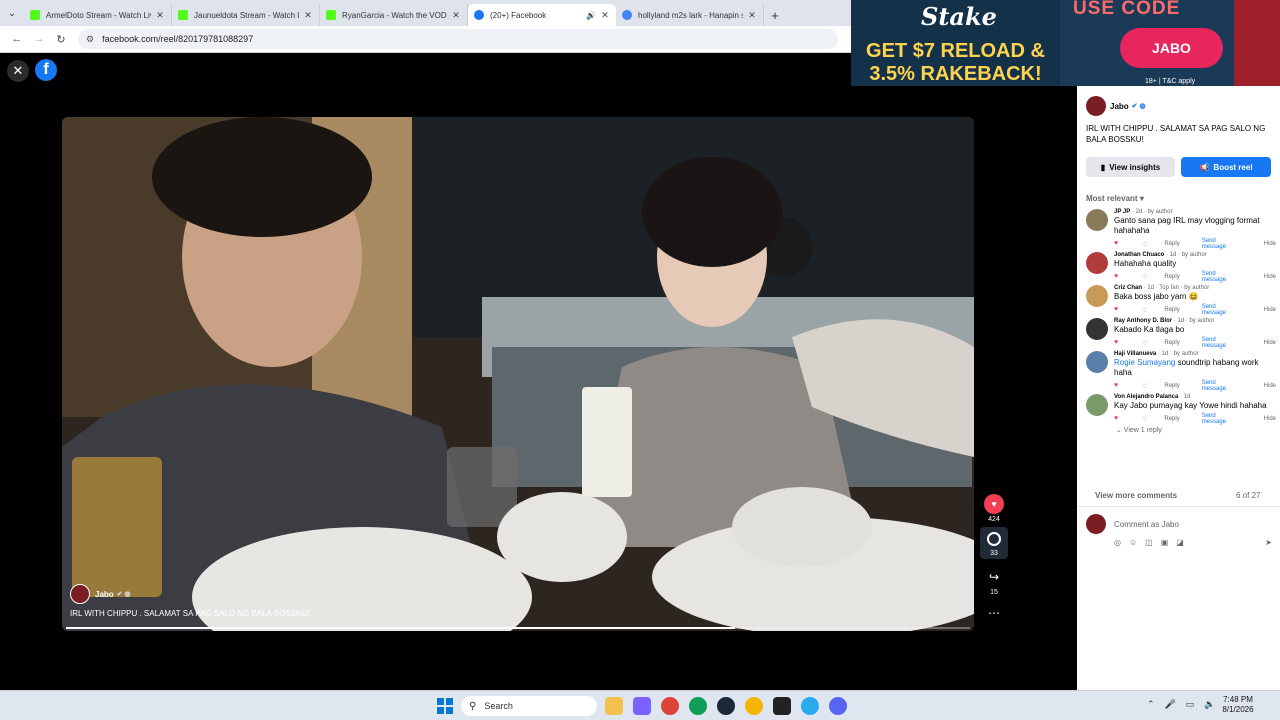 This screenshot has height=720, width=1280. Describe the element at coordinates (994, 539) in the screenshot. I see `comment-bubble-icon` at that location.